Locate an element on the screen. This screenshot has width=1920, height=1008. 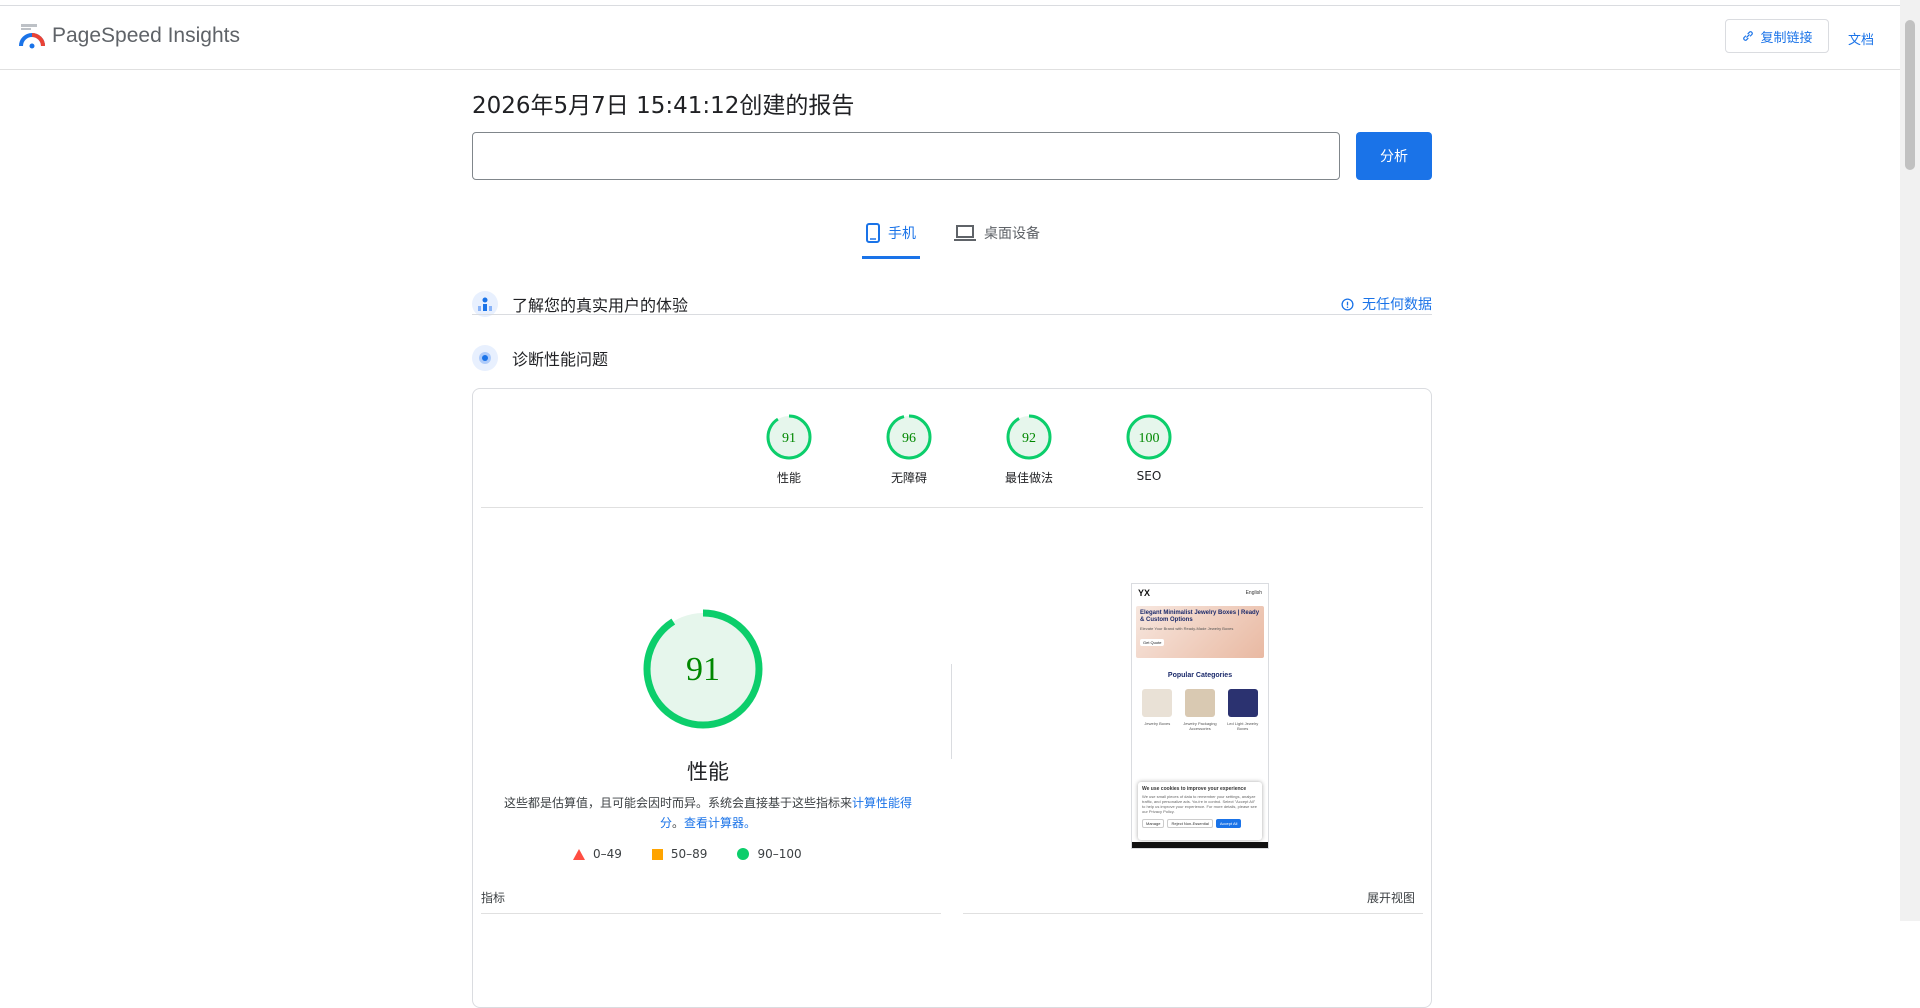
shot-footer is located at coordinates (1200, 845).